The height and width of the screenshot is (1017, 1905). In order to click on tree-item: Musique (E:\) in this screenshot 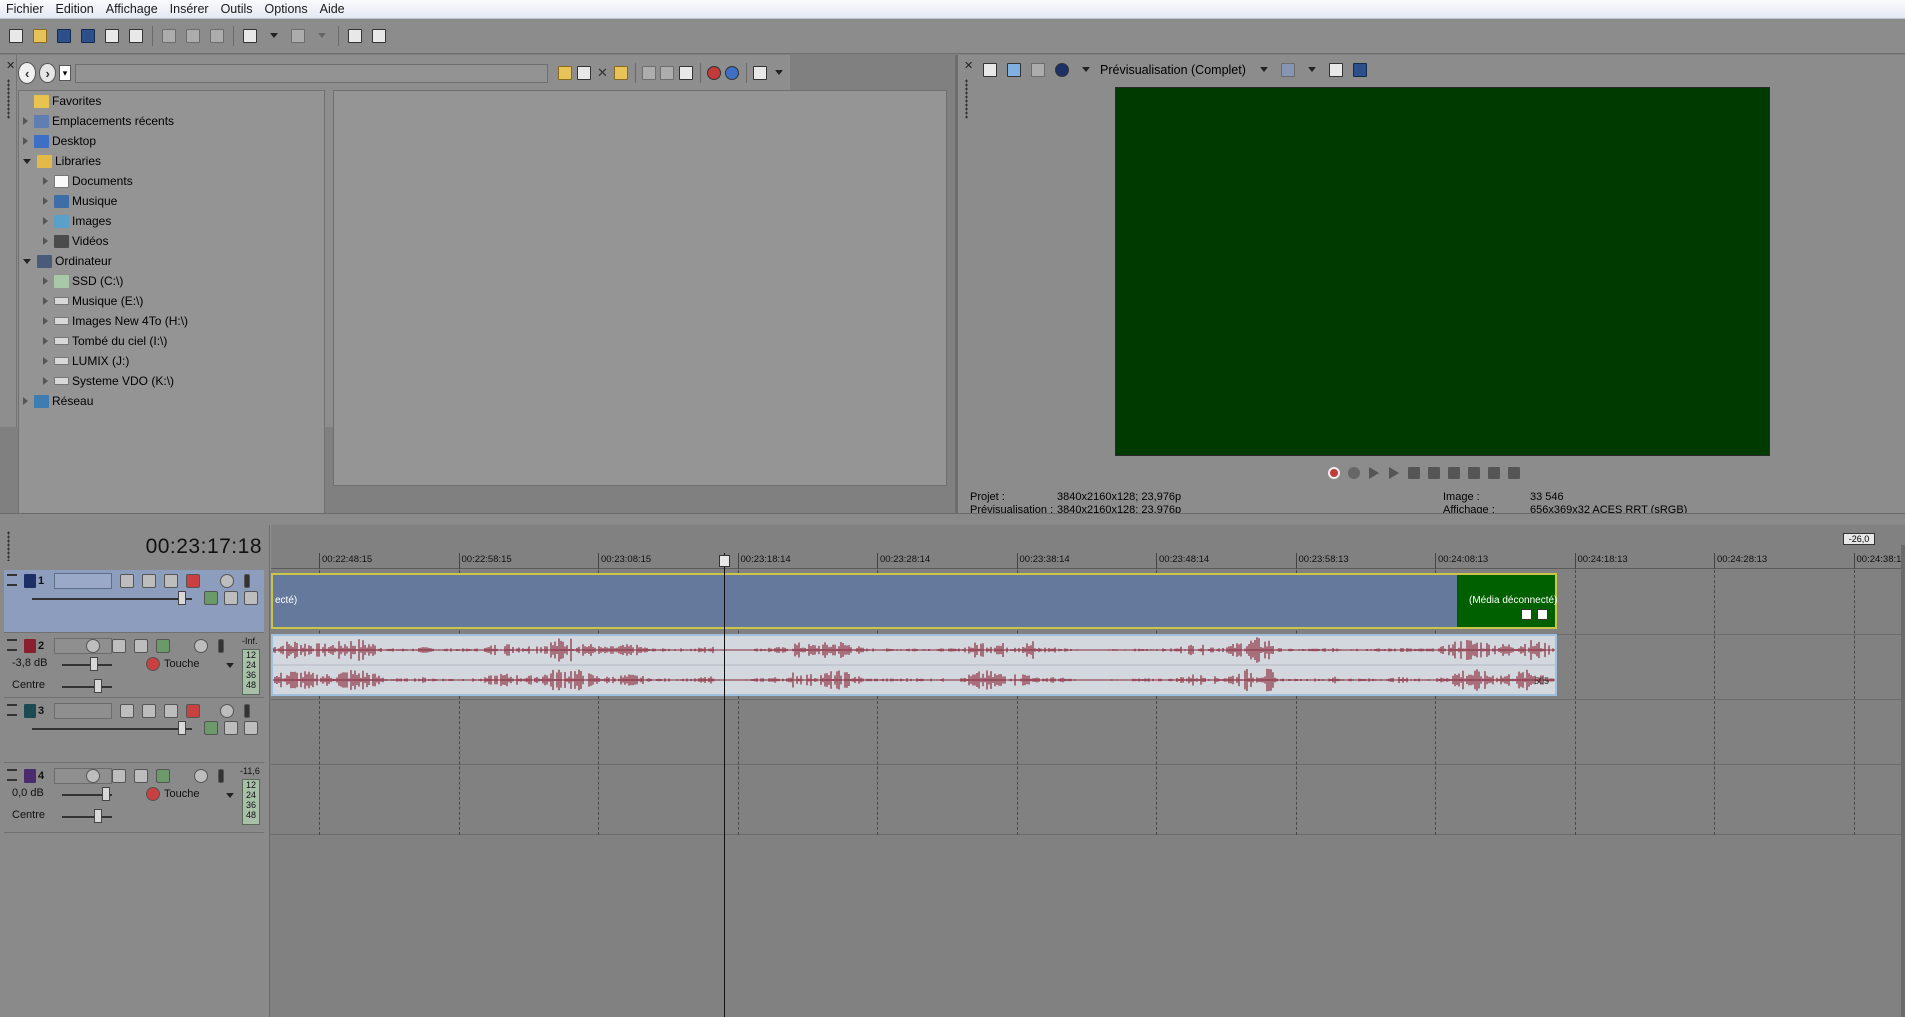, I will do `click(93, 301)`.